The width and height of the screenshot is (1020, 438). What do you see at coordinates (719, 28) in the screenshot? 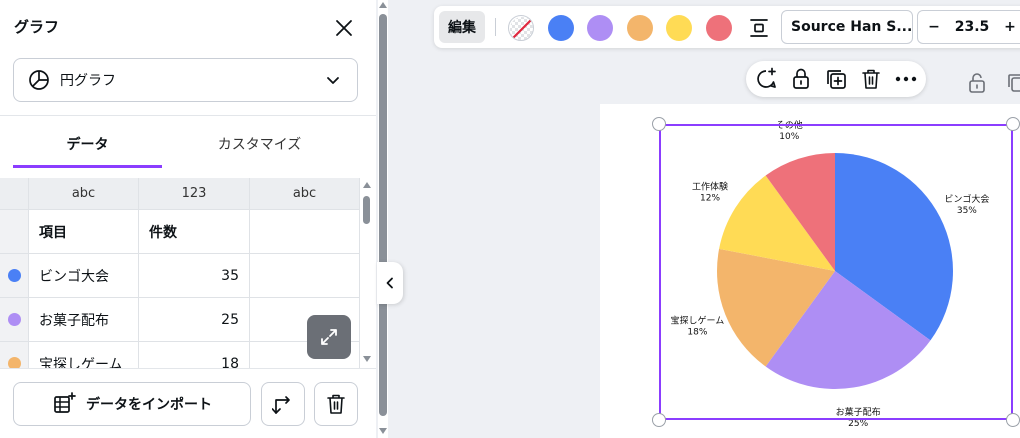
I see `color-swatch-red` at bounding box center [719, 28].